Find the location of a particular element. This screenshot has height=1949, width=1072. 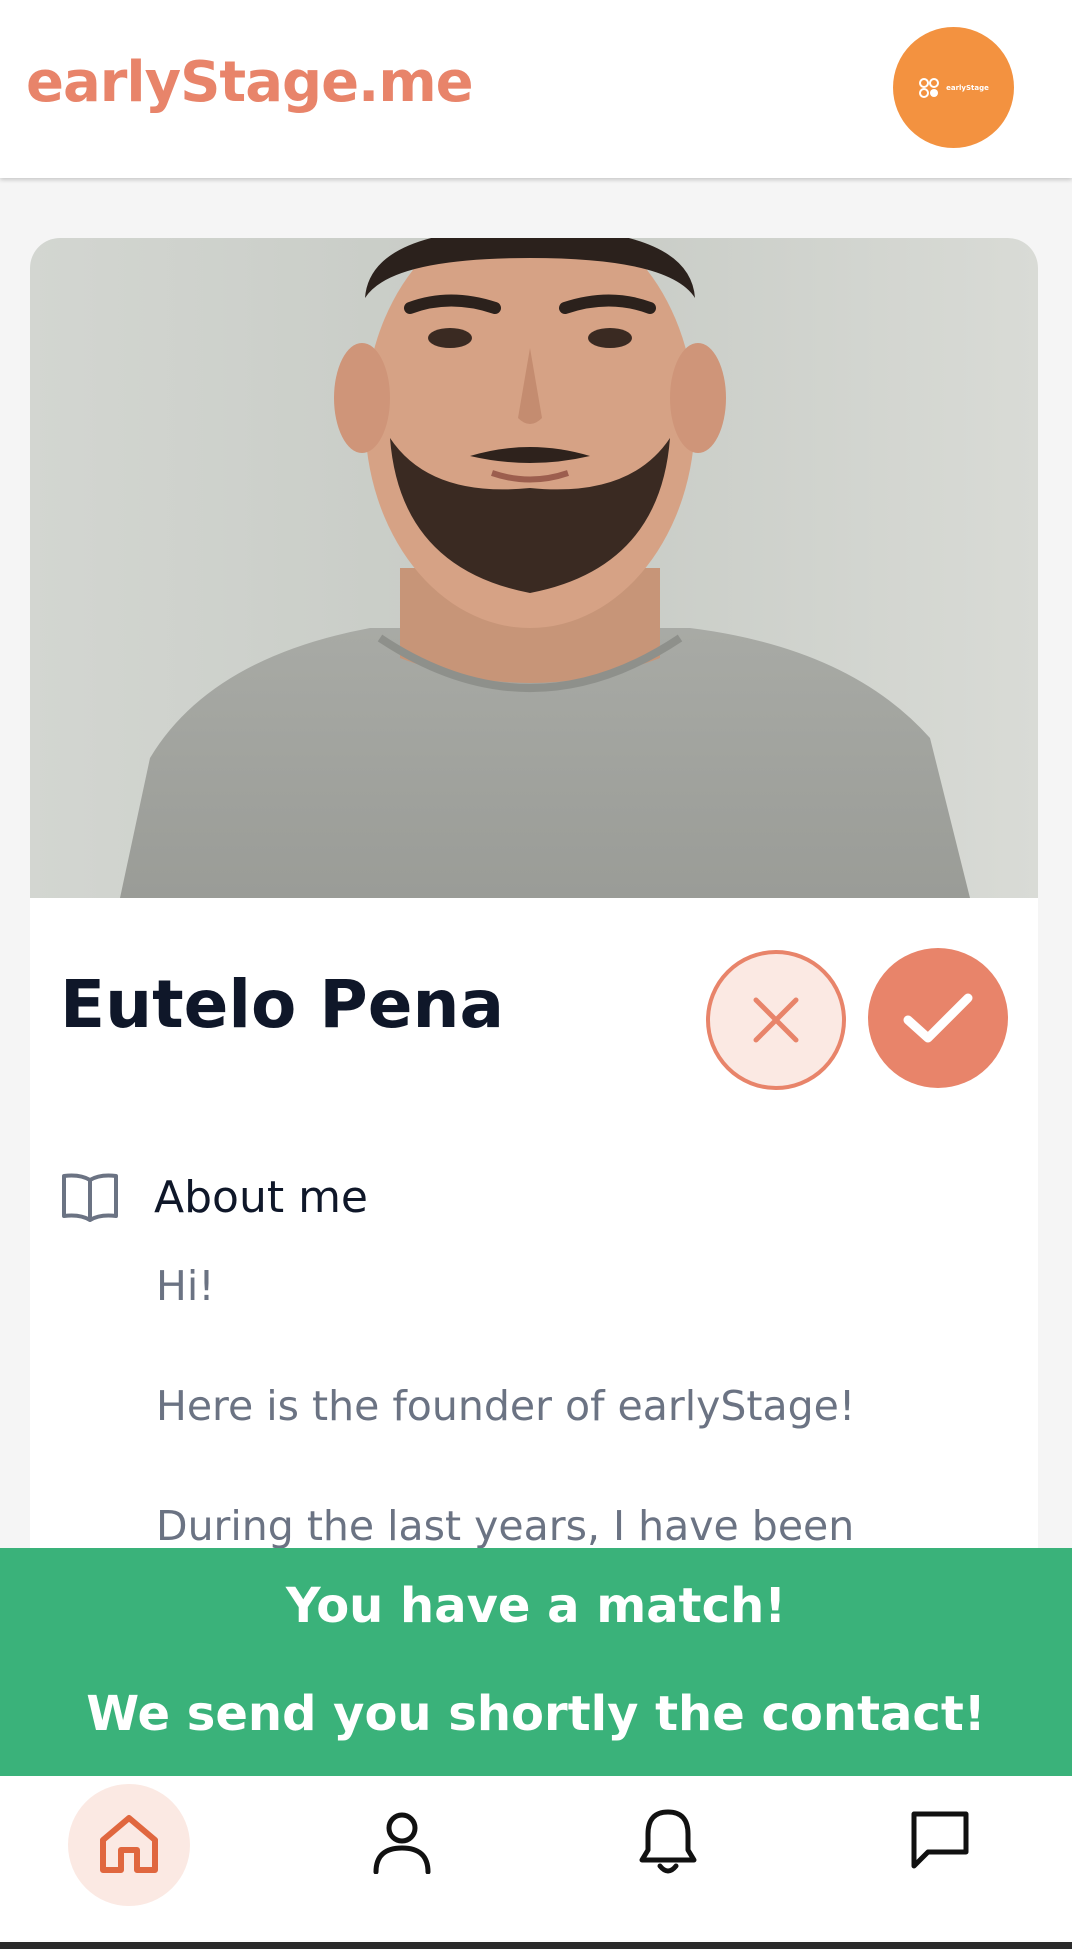

nav-home is located at coordinates (129, 1859).